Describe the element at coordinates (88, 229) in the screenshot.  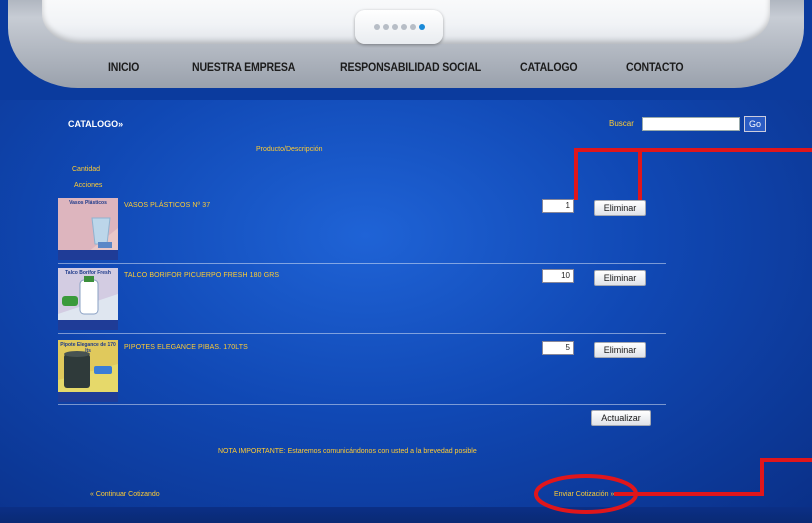
I see `product-thumbnail: Vasos Plásticos` at that location.